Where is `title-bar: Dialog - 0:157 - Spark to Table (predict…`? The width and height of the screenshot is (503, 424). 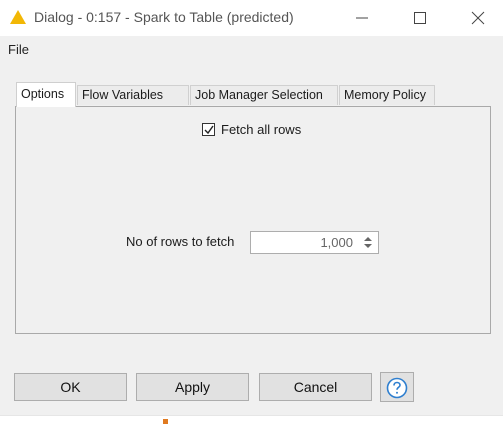 title-bar: Dialog - 0:157 - Spark to Table (predict… is located at coordinates (251, 18).